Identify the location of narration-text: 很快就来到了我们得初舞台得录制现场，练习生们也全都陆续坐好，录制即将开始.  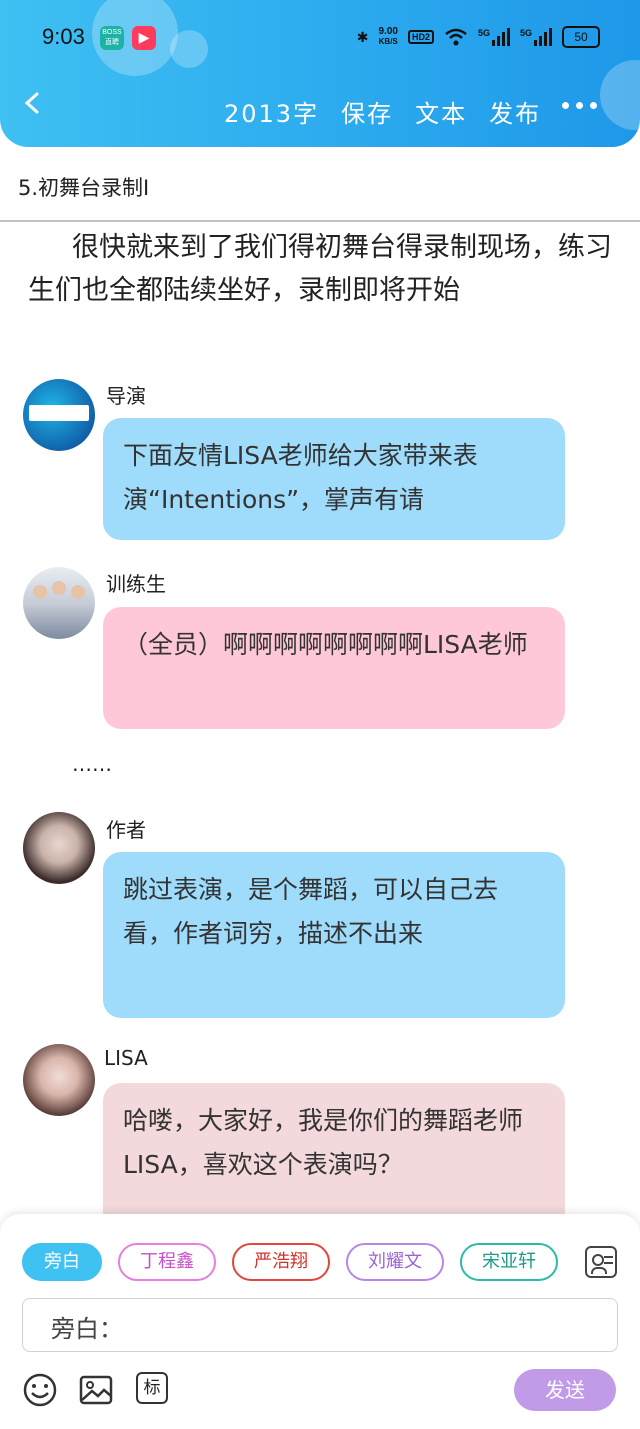
(323, 269).